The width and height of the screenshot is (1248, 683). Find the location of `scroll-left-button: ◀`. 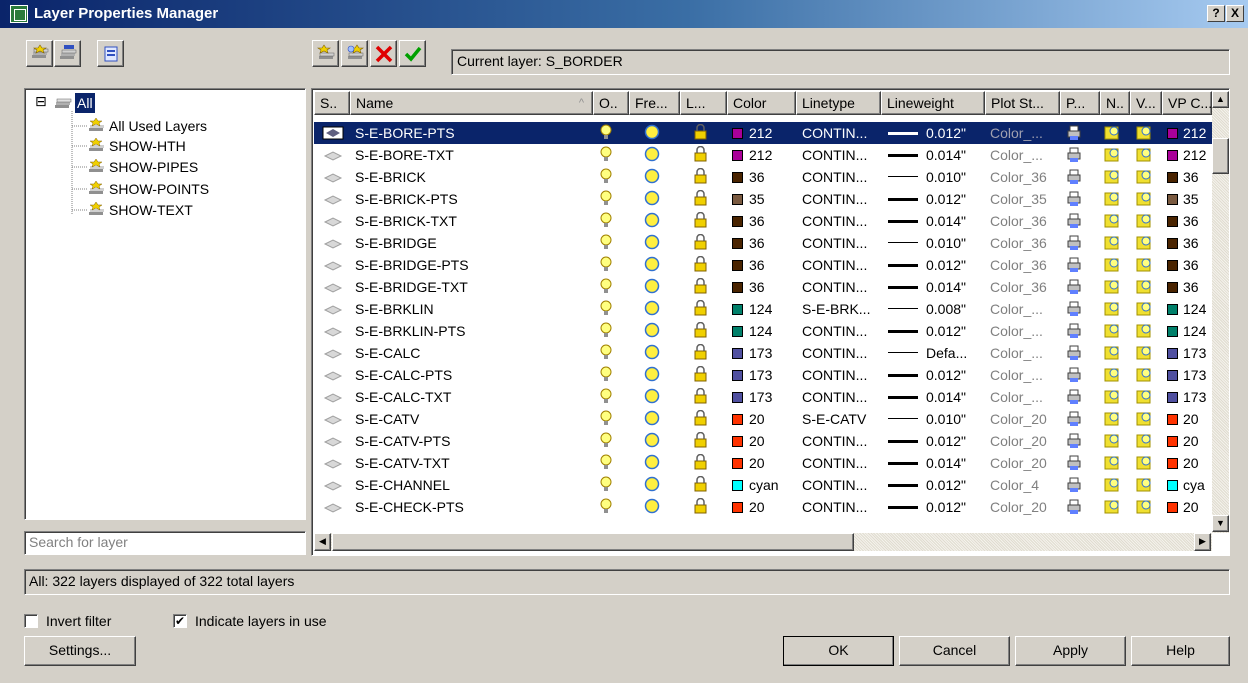

scroll-left-button: ◀ is located at coordinates (322, 542).